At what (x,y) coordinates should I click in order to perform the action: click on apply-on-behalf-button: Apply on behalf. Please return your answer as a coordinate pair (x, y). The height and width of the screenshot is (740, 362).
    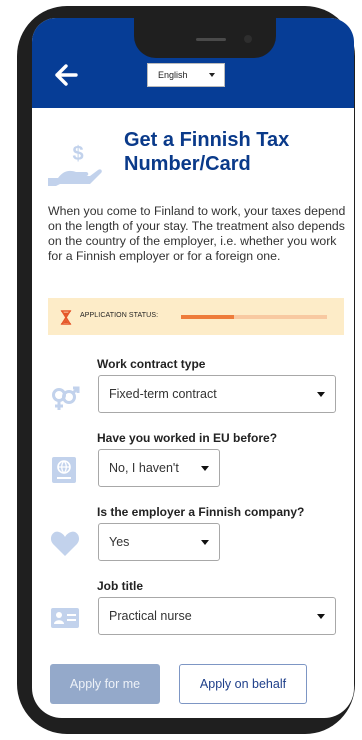
    Looking at the image, I should click on (243, 684).